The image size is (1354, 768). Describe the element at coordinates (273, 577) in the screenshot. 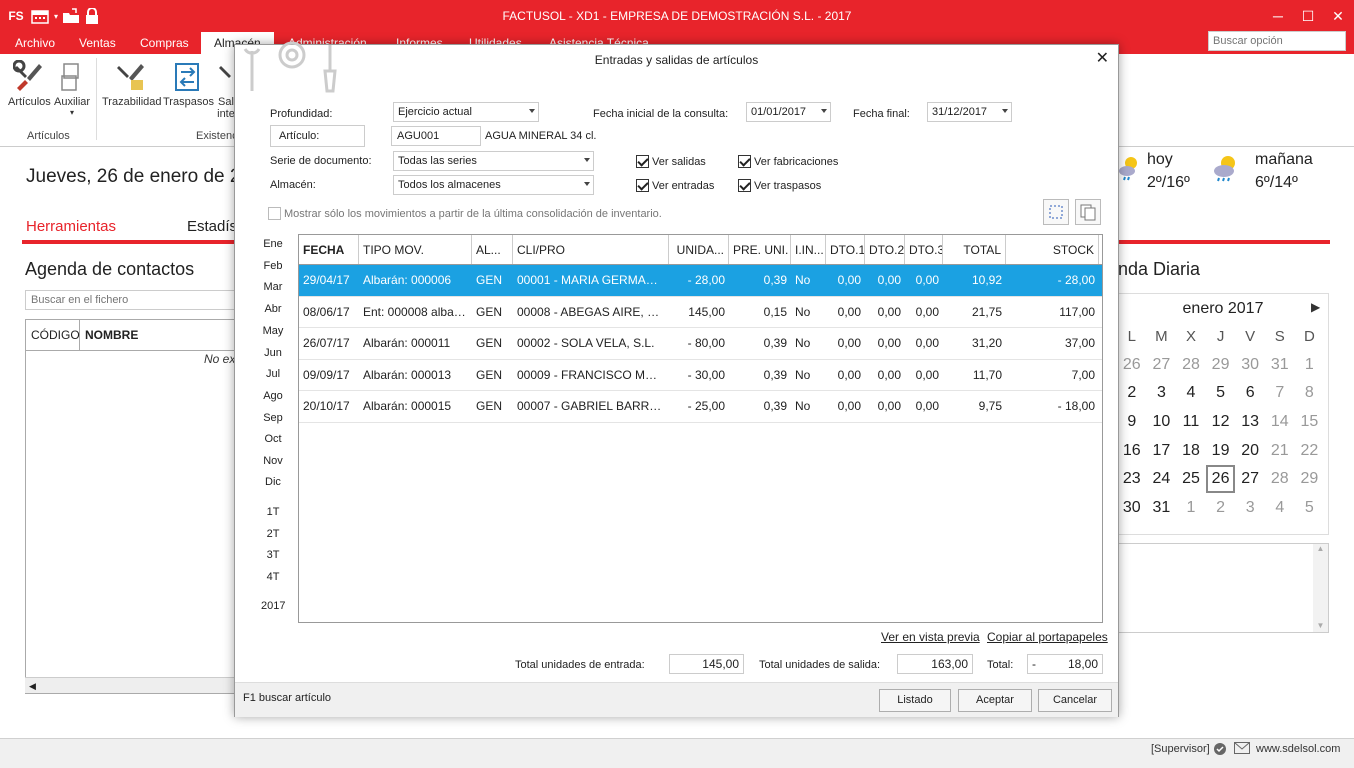

I see `quarter-filter: 4T` at that location.